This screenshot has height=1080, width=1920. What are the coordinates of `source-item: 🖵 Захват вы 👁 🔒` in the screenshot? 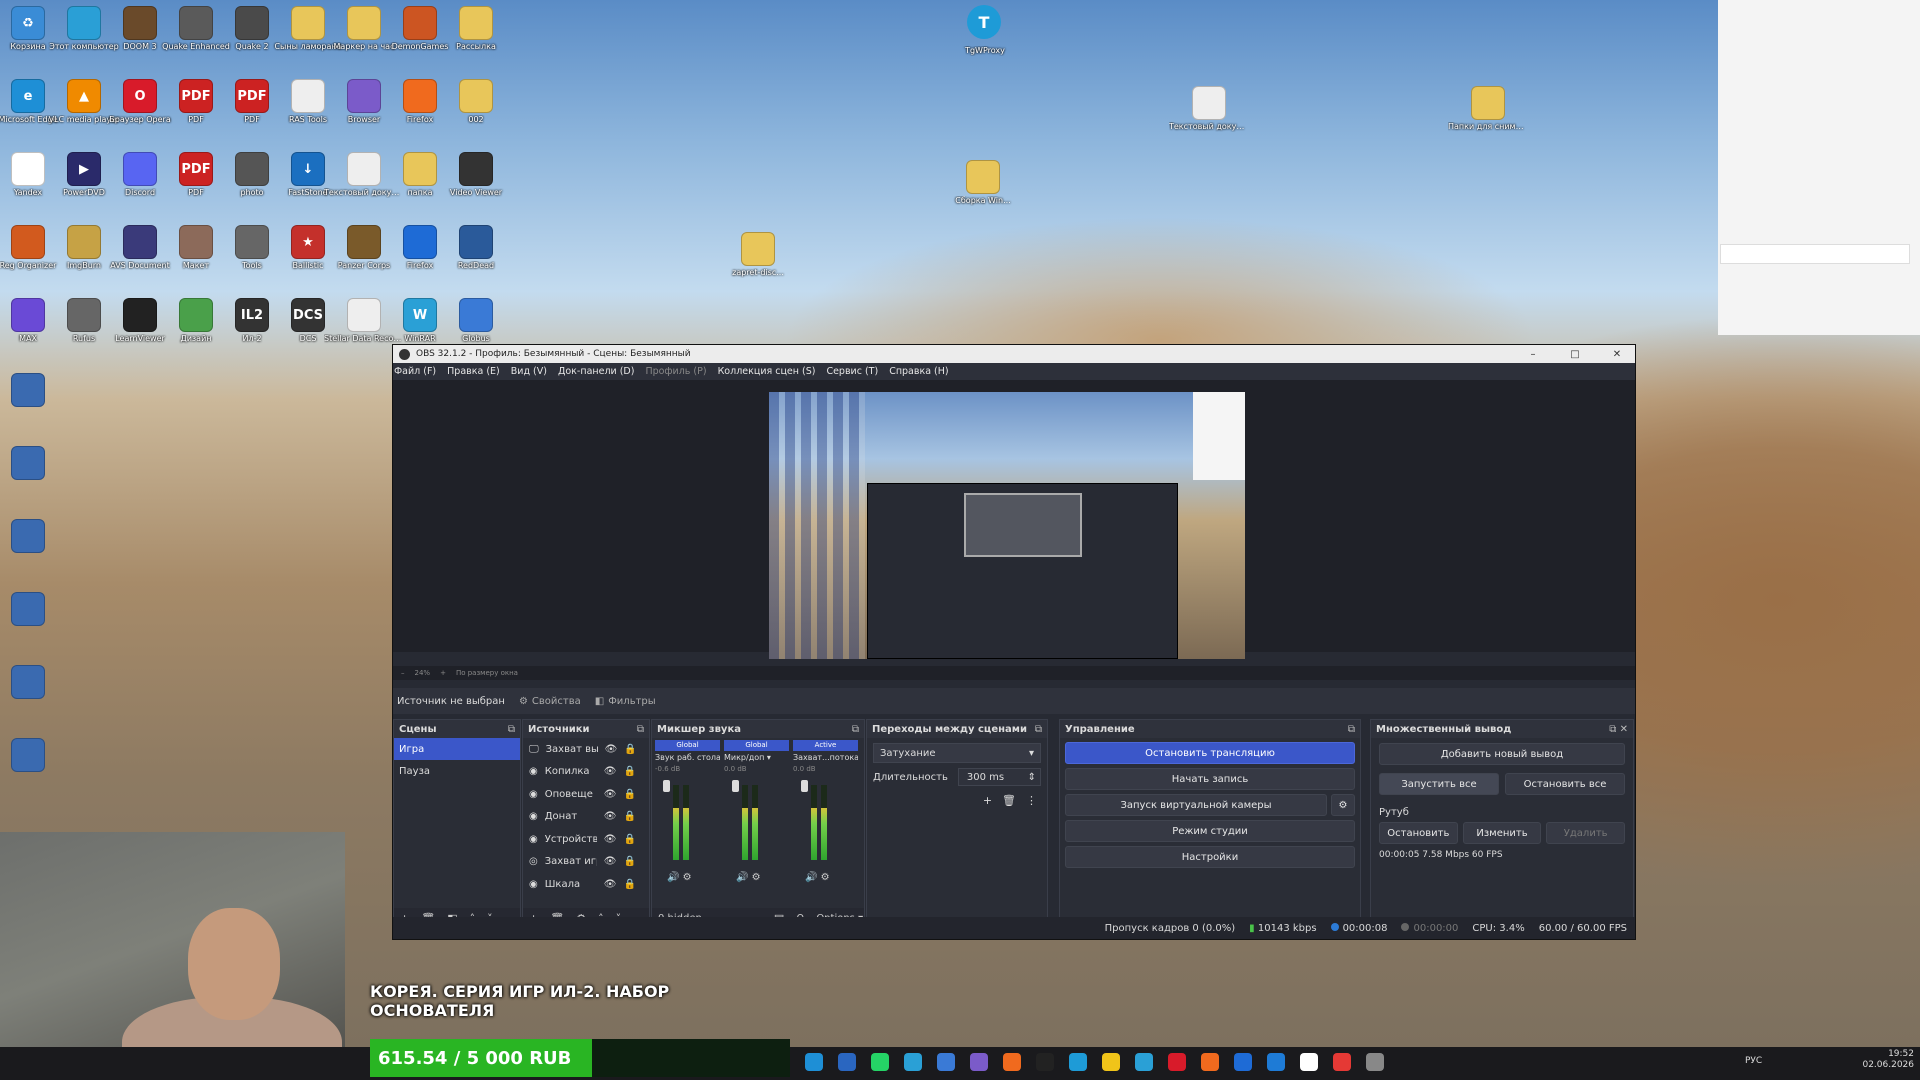 It's located at (586, 749).